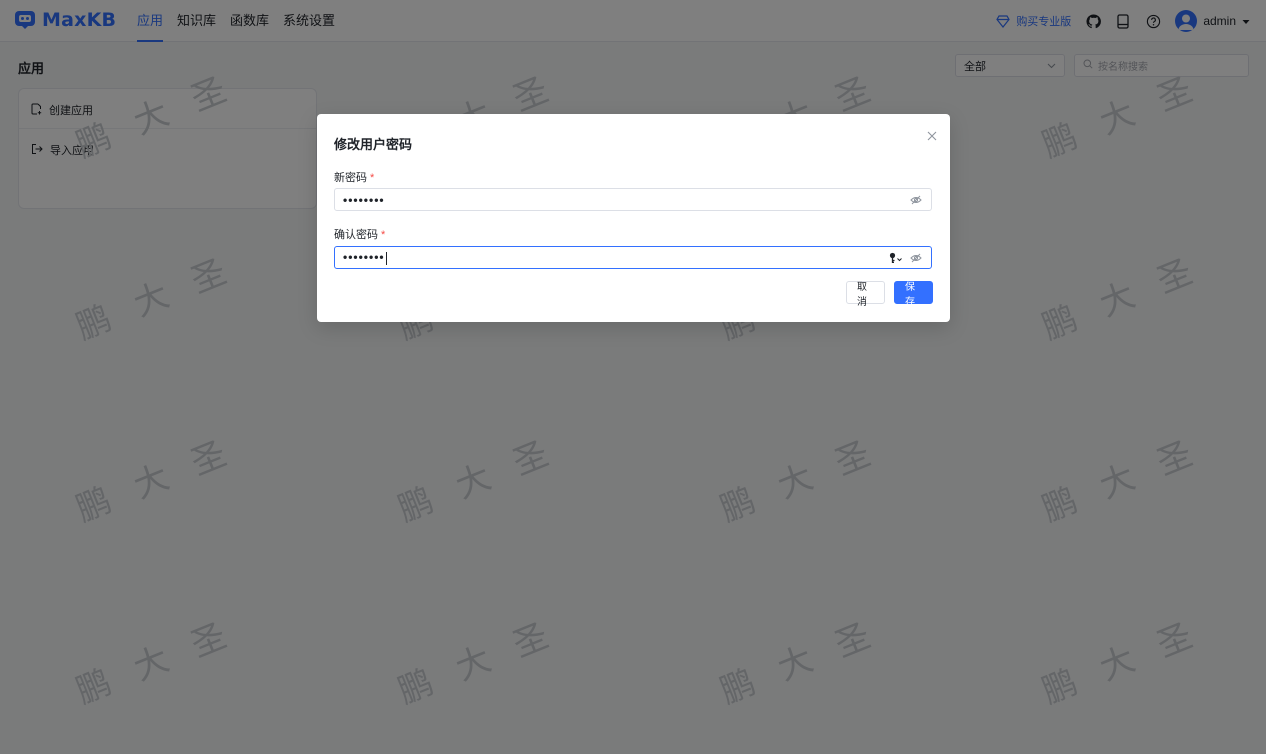 The height and width of the screenshot is (754, 1266). What do you see at coordinates (364, 257) in the screenshot?
I see `confirm-password-dots: ••••••••` at bounding box center [364, 257].